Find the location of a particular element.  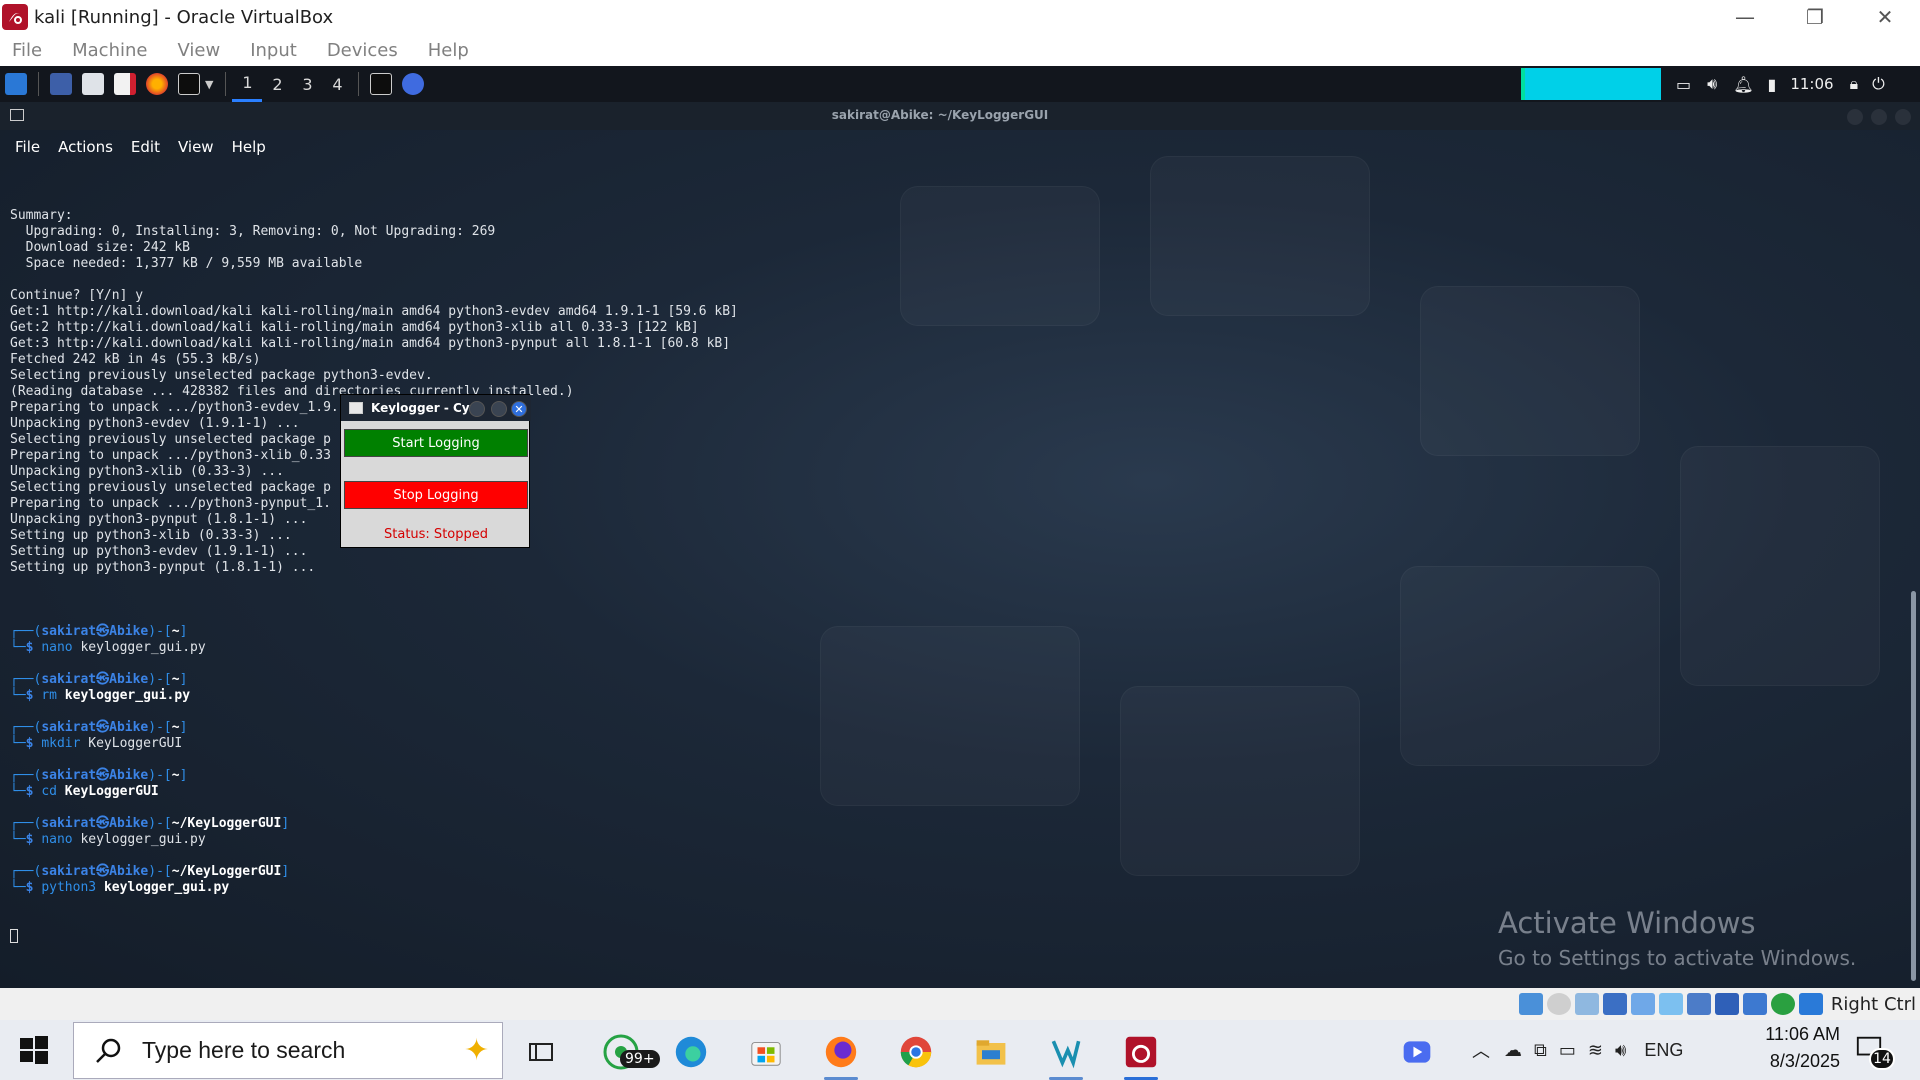

lock-icon: 🔒︎ is located at coordinates (1854, 84).